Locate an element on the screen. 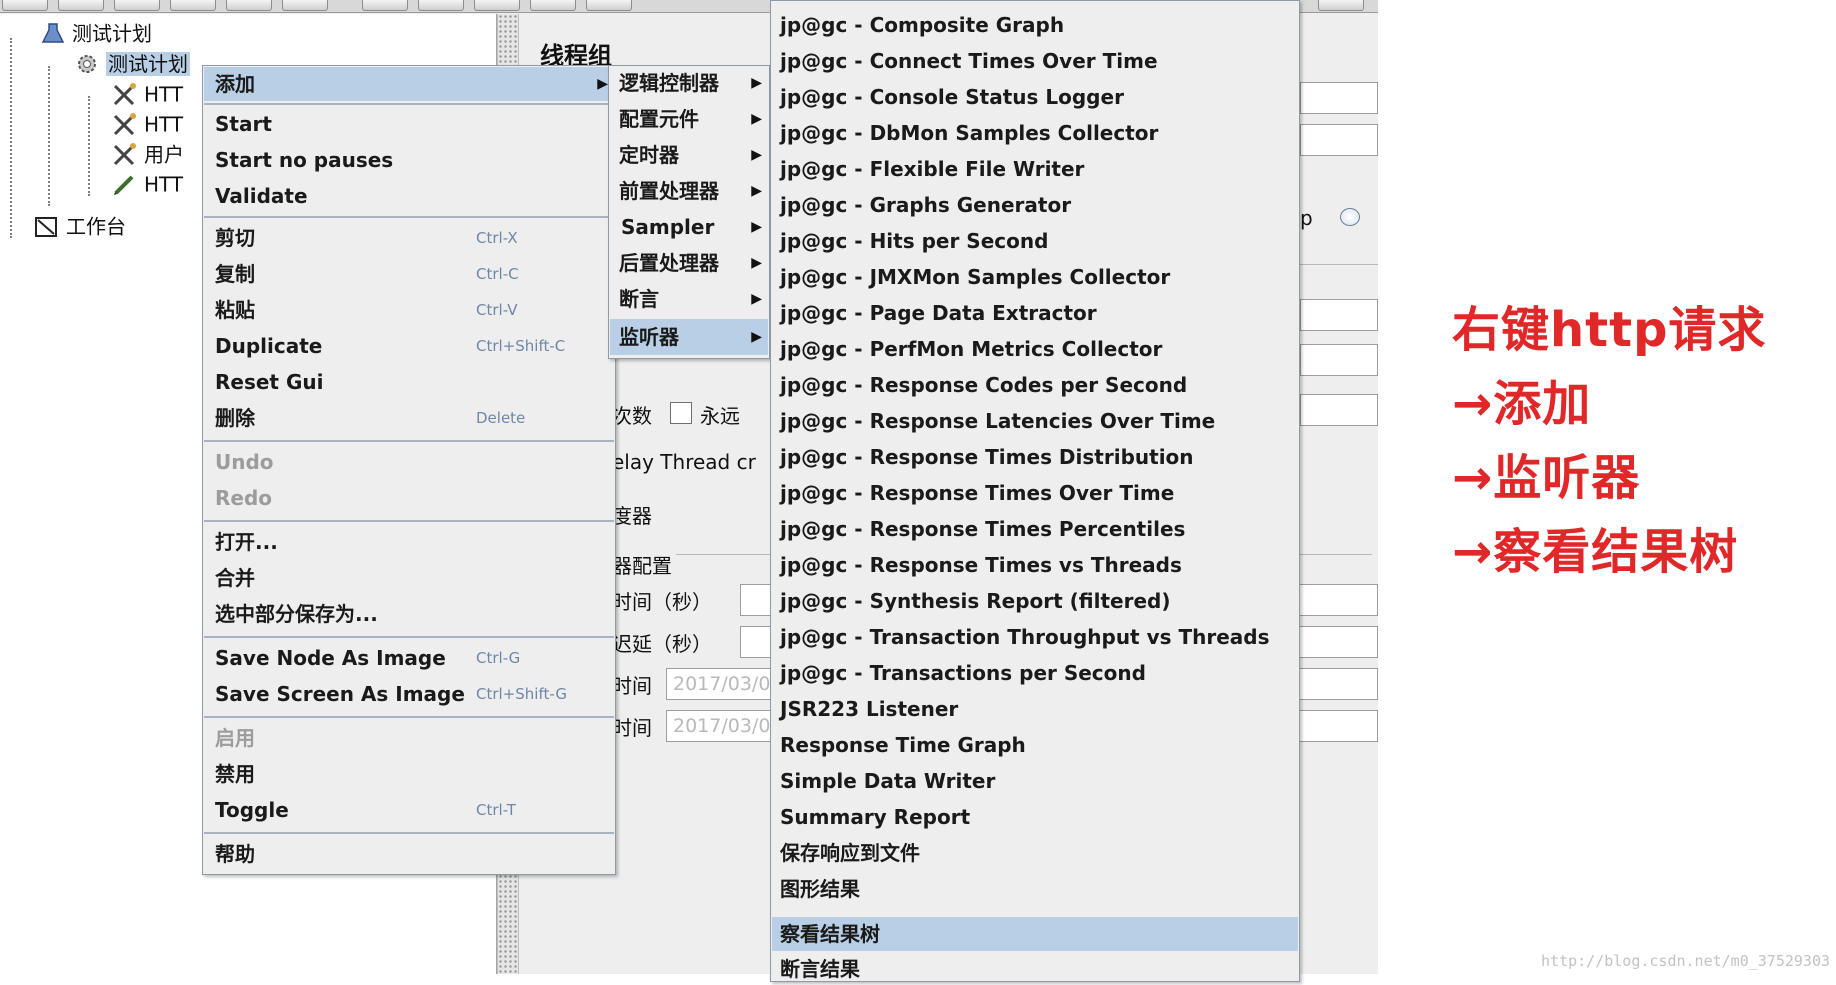  menu-item-help: 帮助 is located at coordinates (409, 854).